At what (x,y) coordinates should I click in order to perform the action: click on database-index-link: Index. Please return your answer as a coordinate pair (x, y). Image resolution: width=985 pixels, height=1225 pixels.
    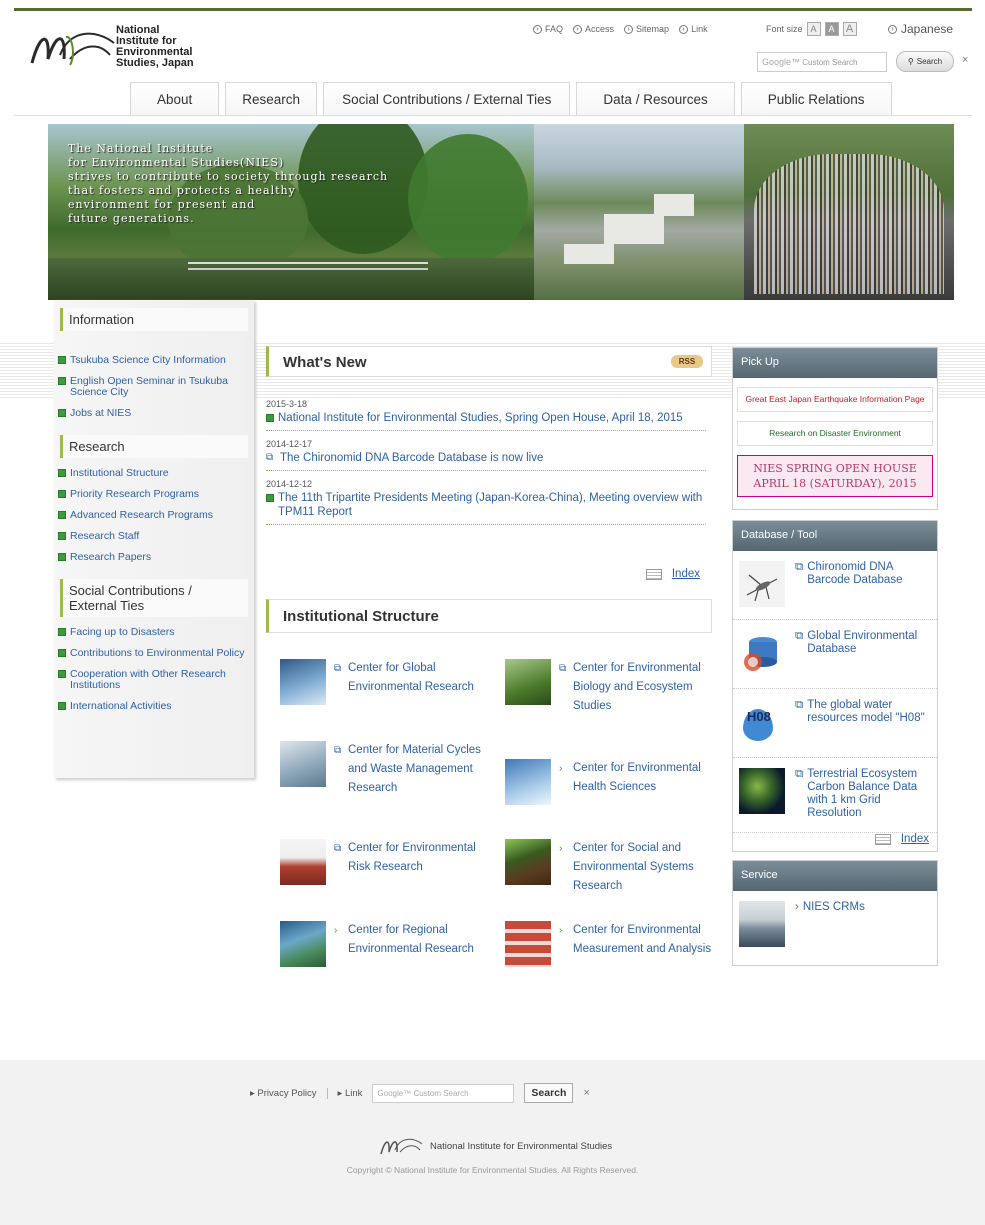
    Looking at the image, I should click on (835, 842).